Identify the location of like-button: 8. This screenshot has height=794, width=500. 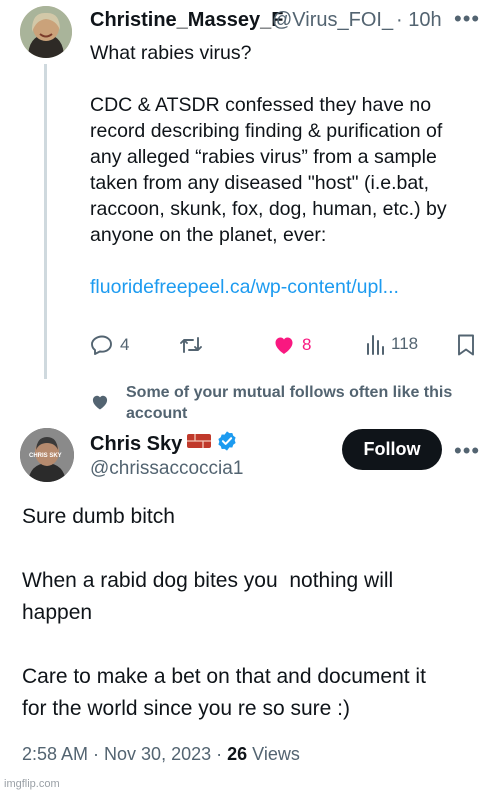
(291, 345).